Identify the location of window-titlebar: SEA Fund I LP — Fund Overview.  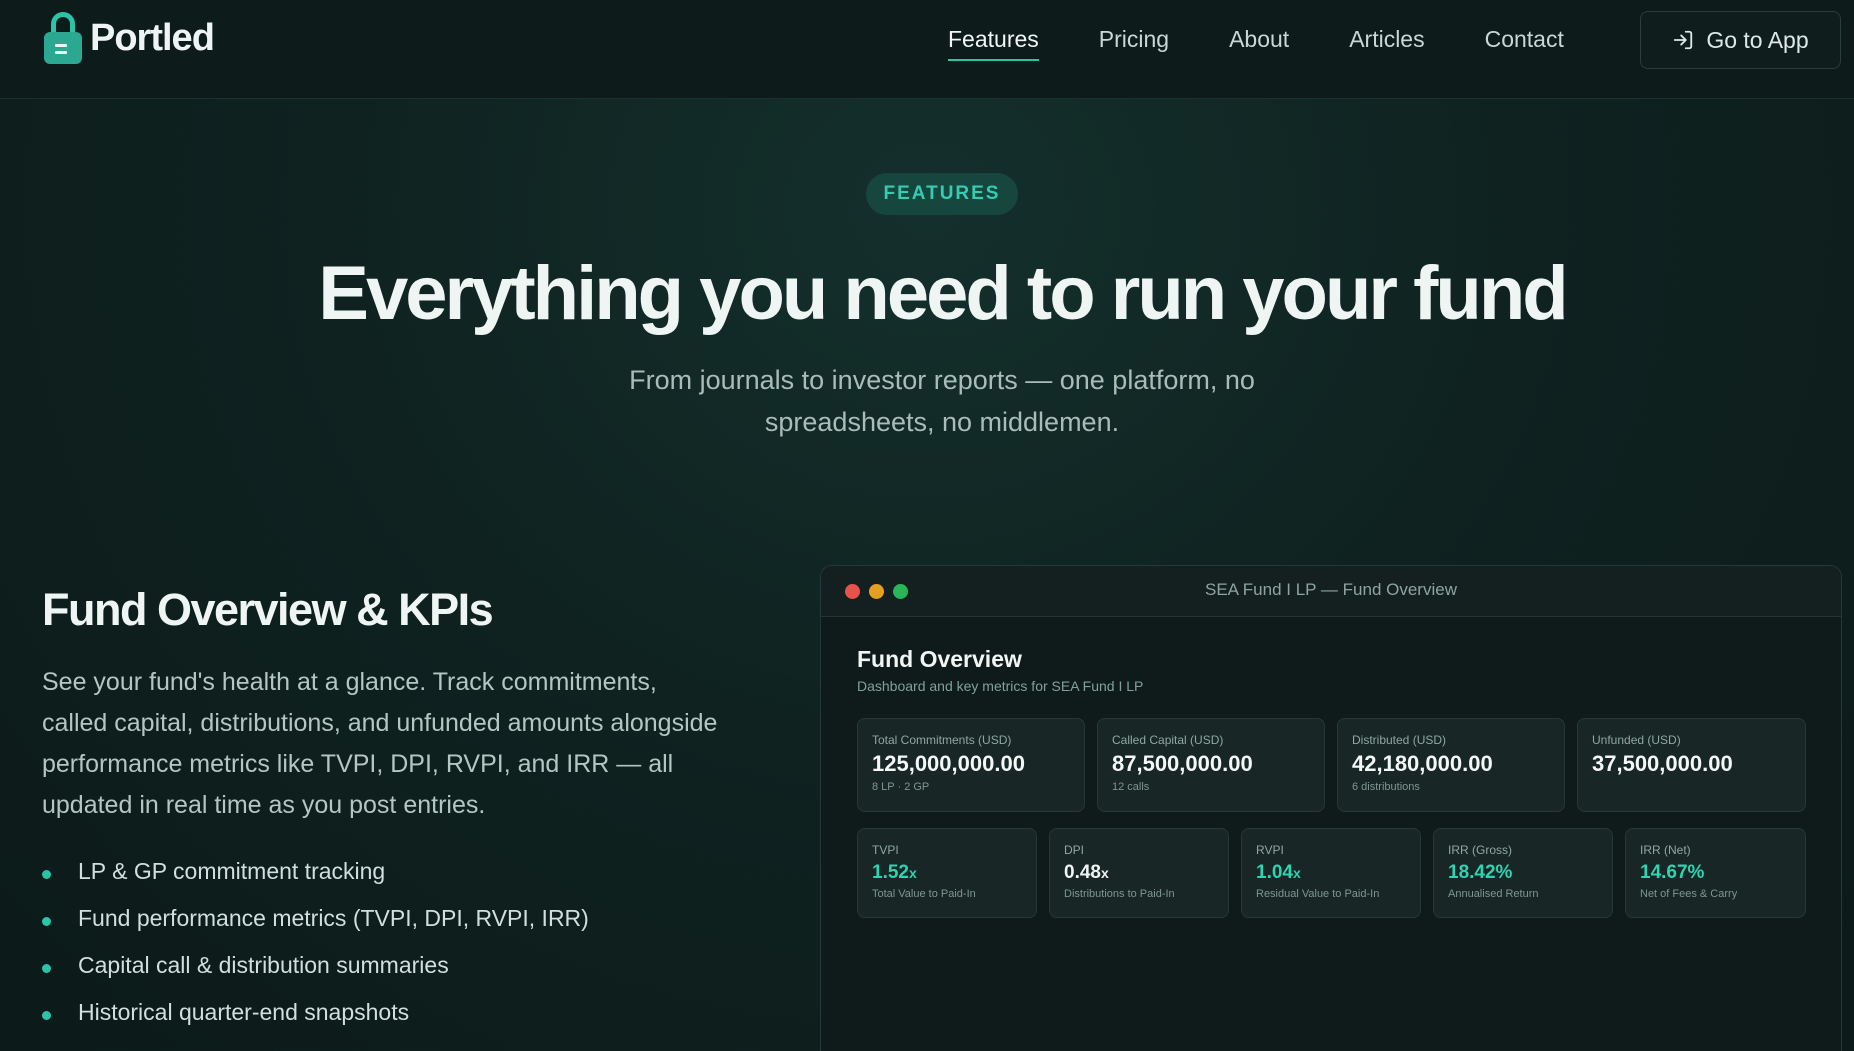
(1331, 591).